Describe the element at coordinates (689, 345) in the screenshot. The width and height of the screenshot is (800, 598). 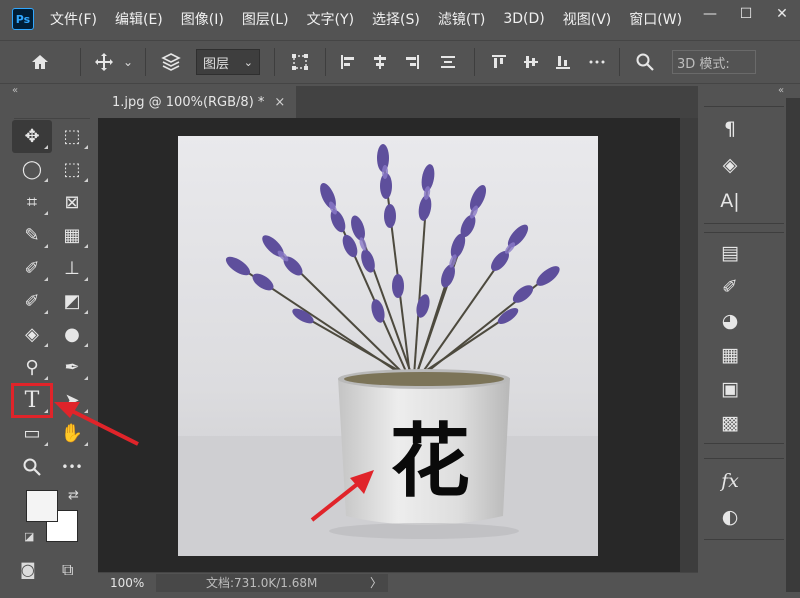
I see `vertical-scrollbar` at that location.